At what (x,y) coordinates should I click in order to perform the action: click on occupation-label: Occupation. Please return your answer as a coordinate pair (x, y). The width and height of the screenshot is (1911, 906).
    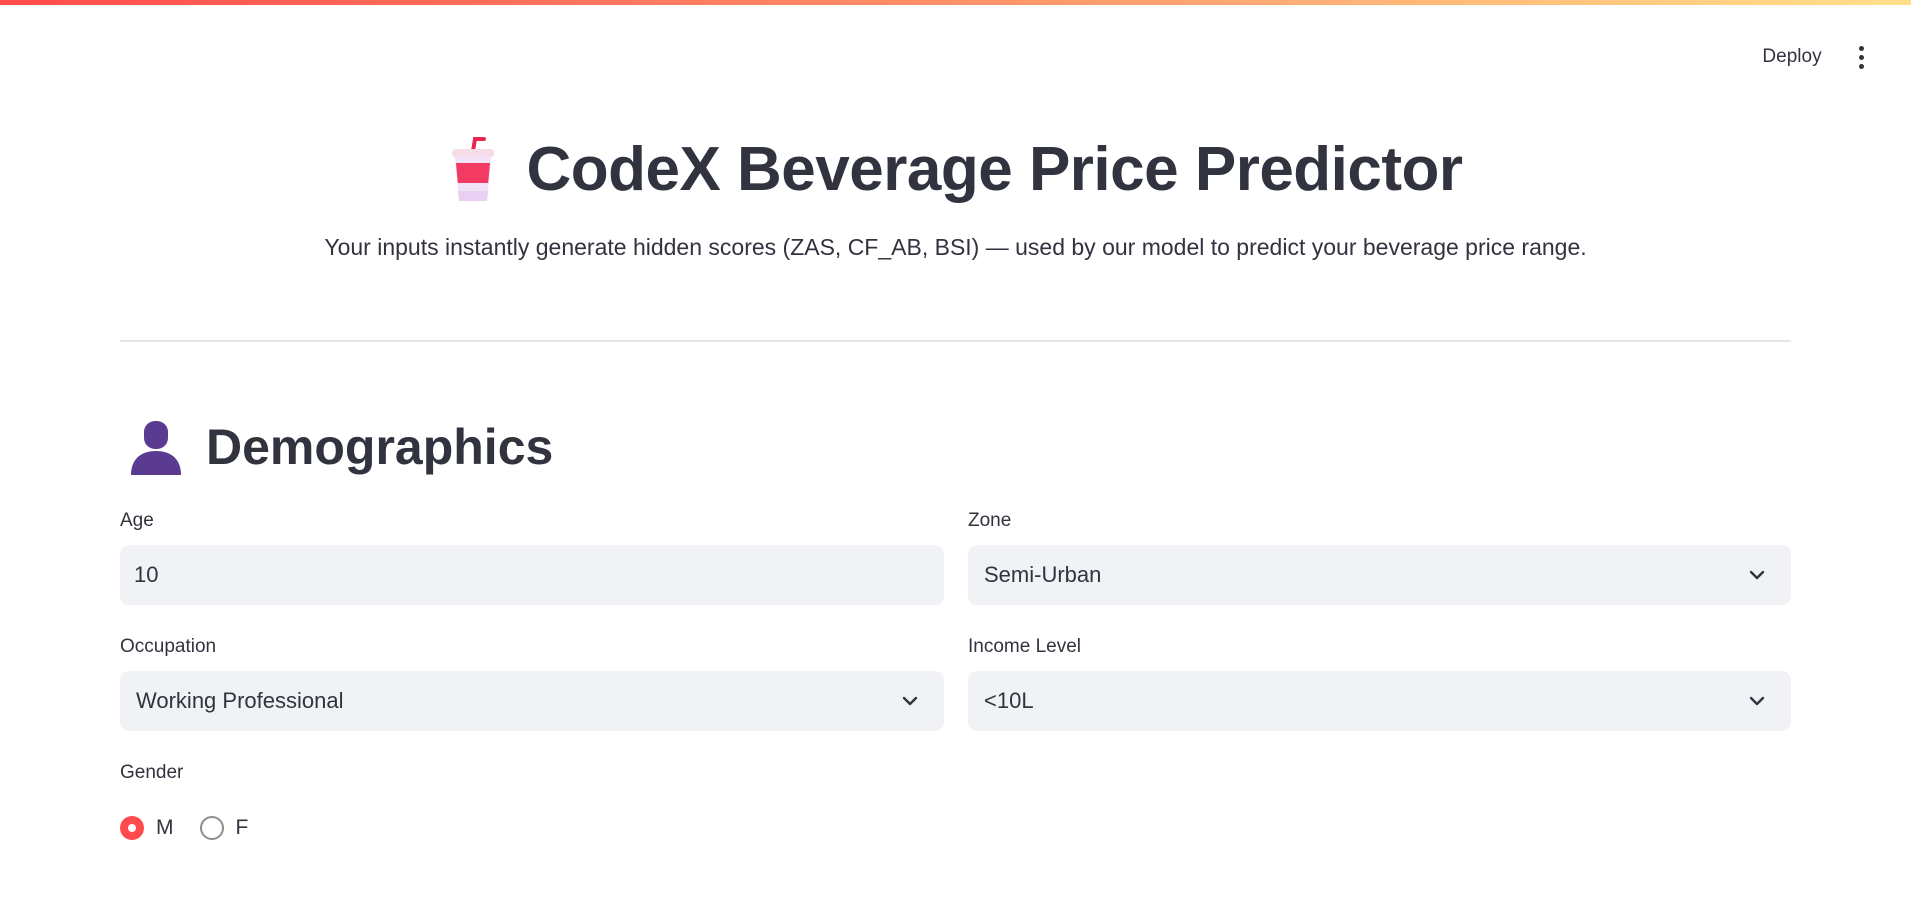
    Looking at the image, I should click on (168, 646).